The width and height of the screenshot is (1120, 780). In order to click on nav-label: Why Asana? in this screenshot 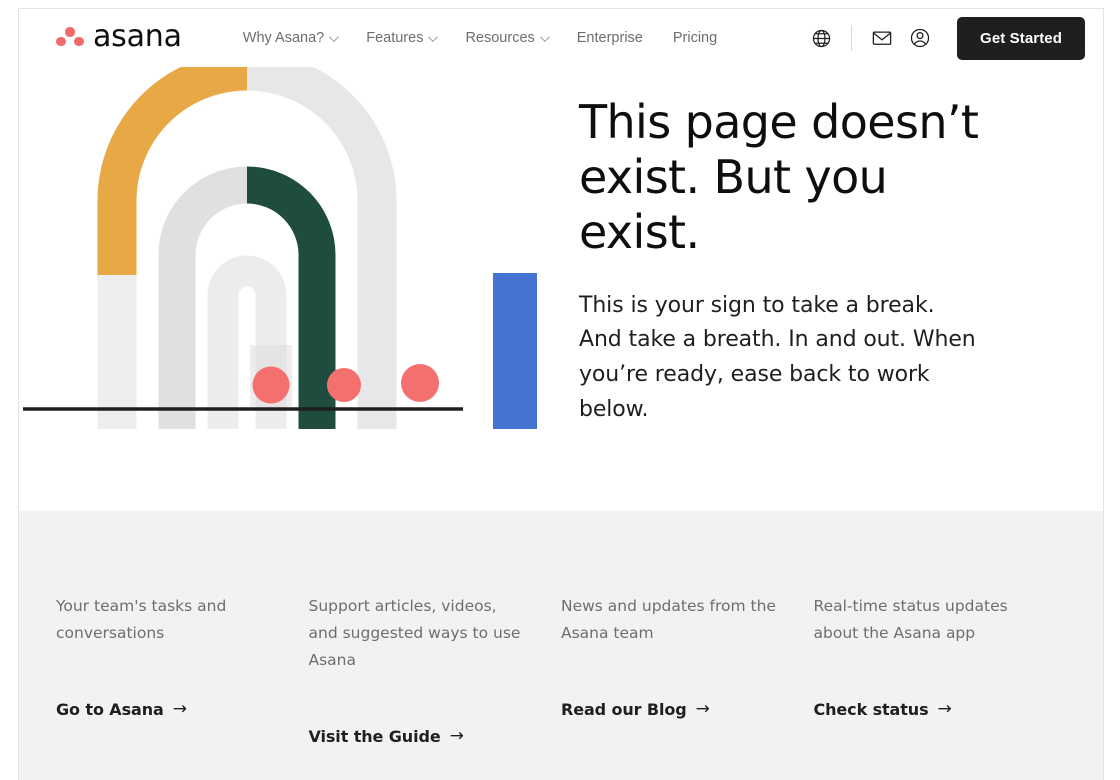, I will do `click(283, 38)`.